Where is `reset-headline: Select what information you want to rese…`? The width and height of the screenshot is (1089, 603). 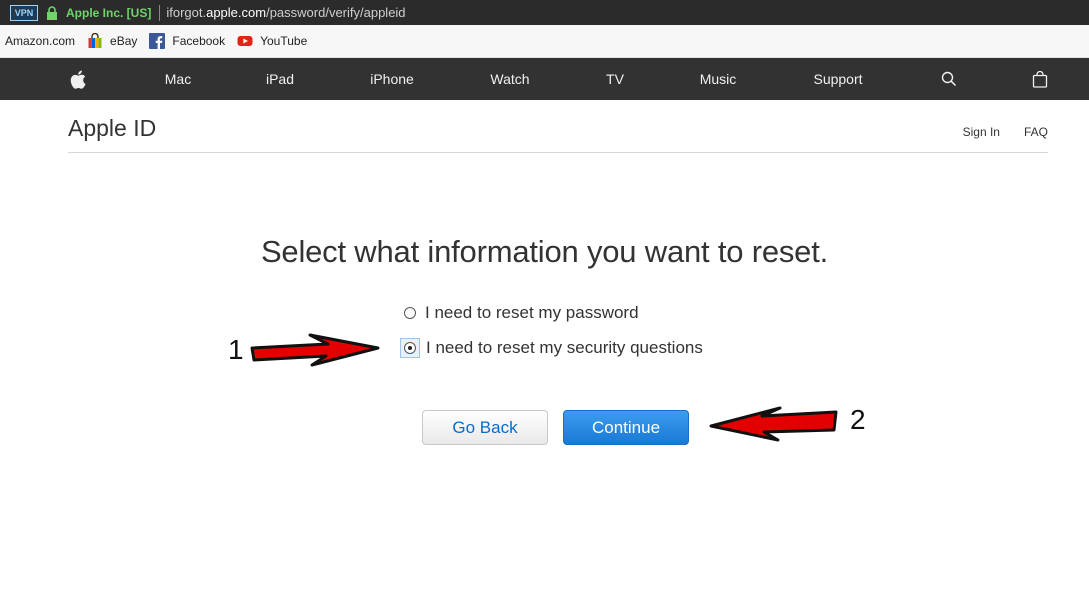 reset-headline: Select what information you want to rese… is located at coordinates (544, 251).